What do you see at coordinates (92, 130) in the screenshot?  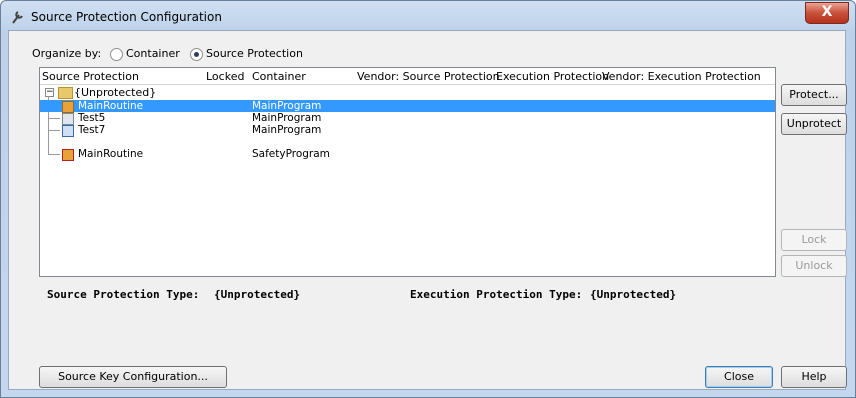 I see `row-name: Test7` at bounding box center [92, 130].